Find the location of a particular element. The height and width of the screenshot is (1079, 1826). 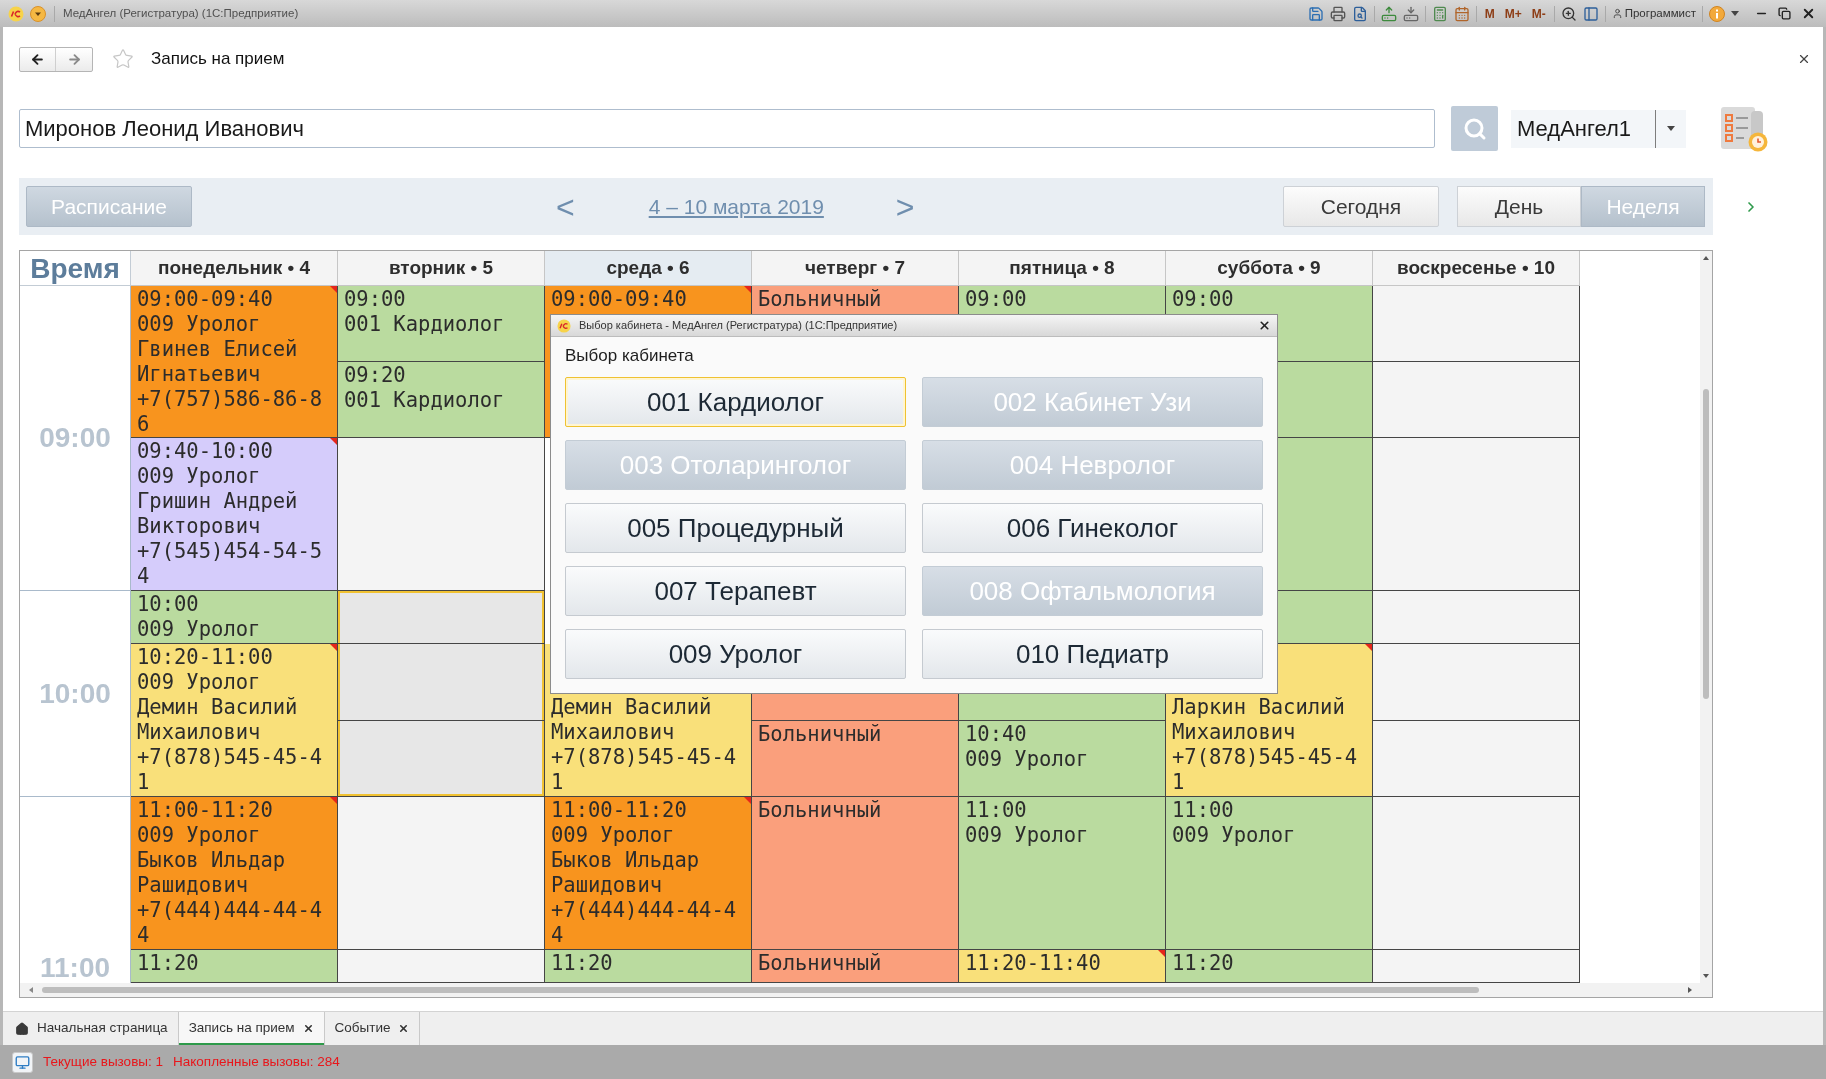

appointment-cell: 10:40 009 Уролог is located at coordinates (1062, 759).